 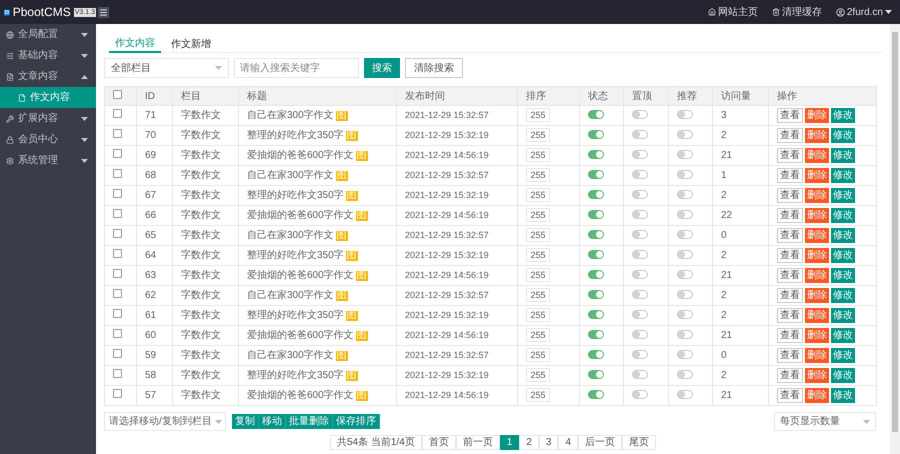 I want to click on header-link: 清理缓存, so click(x=797, y=12).